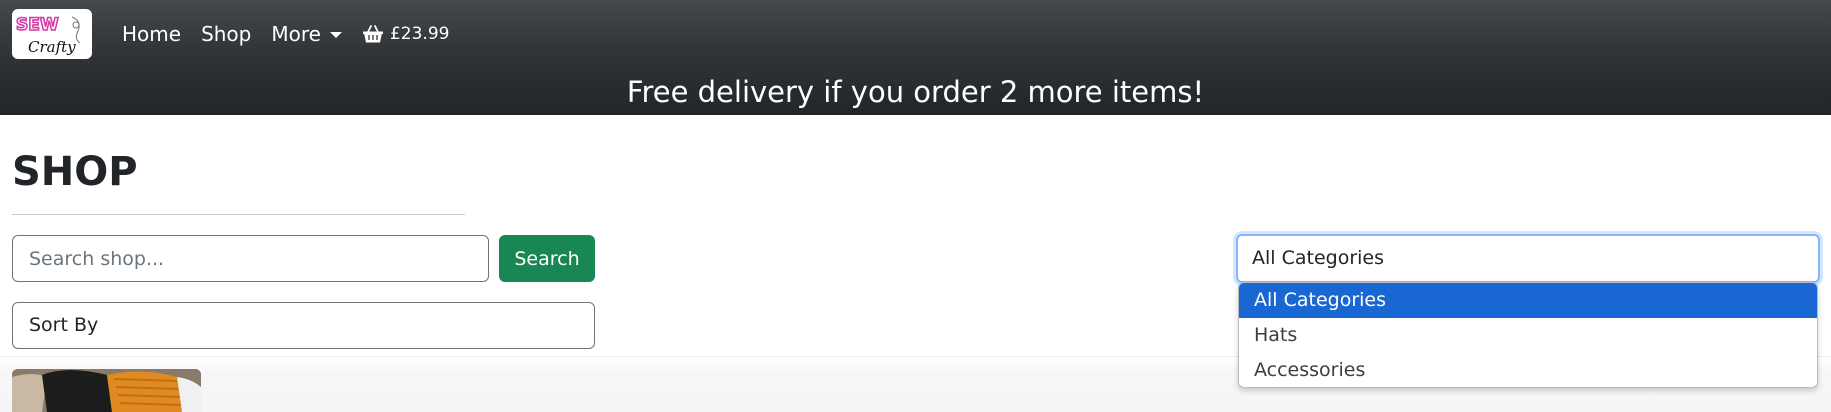 The height and width of the screenshot is (412, 1831). I want to click on logo-text-sew: SEW, so click(37, 25).